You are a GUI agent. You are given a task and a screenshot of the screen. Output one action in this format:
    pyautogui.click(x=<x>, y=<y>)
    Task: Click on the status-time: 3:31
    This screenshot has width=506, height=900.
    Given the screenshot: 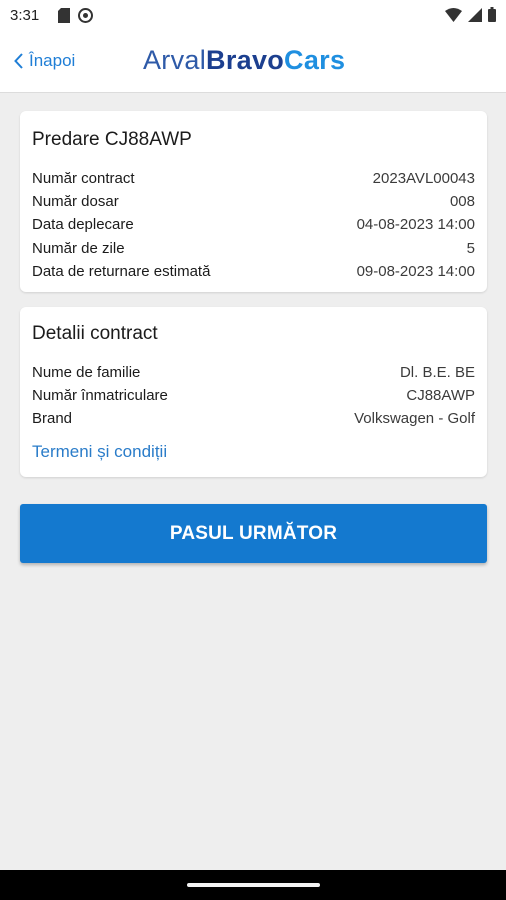 What is the action you would take?
    pyautogui.click(x=25, y=15)
    